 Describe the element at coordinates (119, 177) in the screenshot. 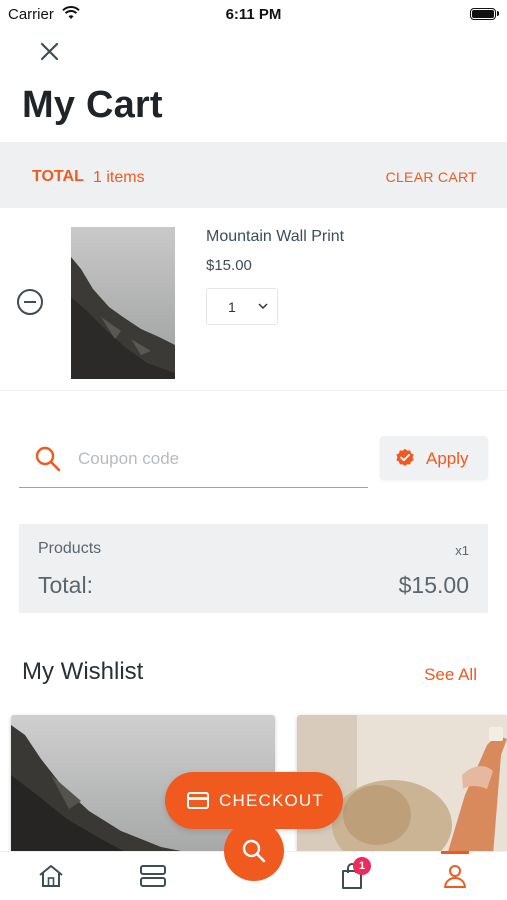

I see `items-count: 1 items` at that location.